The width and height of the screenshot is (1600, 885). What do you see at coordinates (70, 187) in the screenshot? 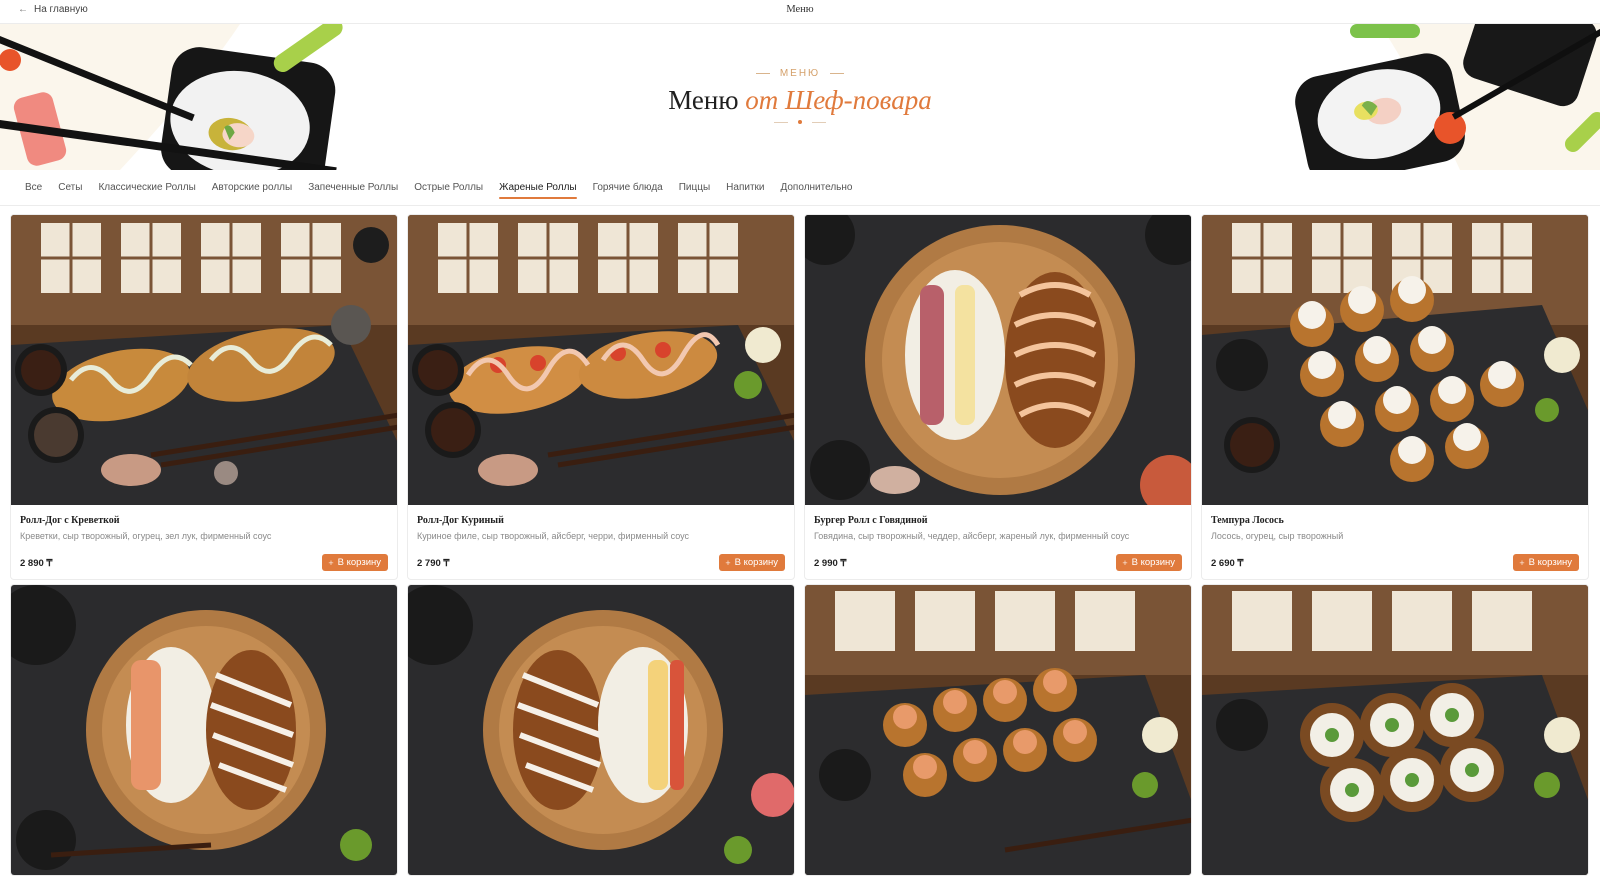
I see `tab-sets: Сеты` at bounding box center [70, 187].